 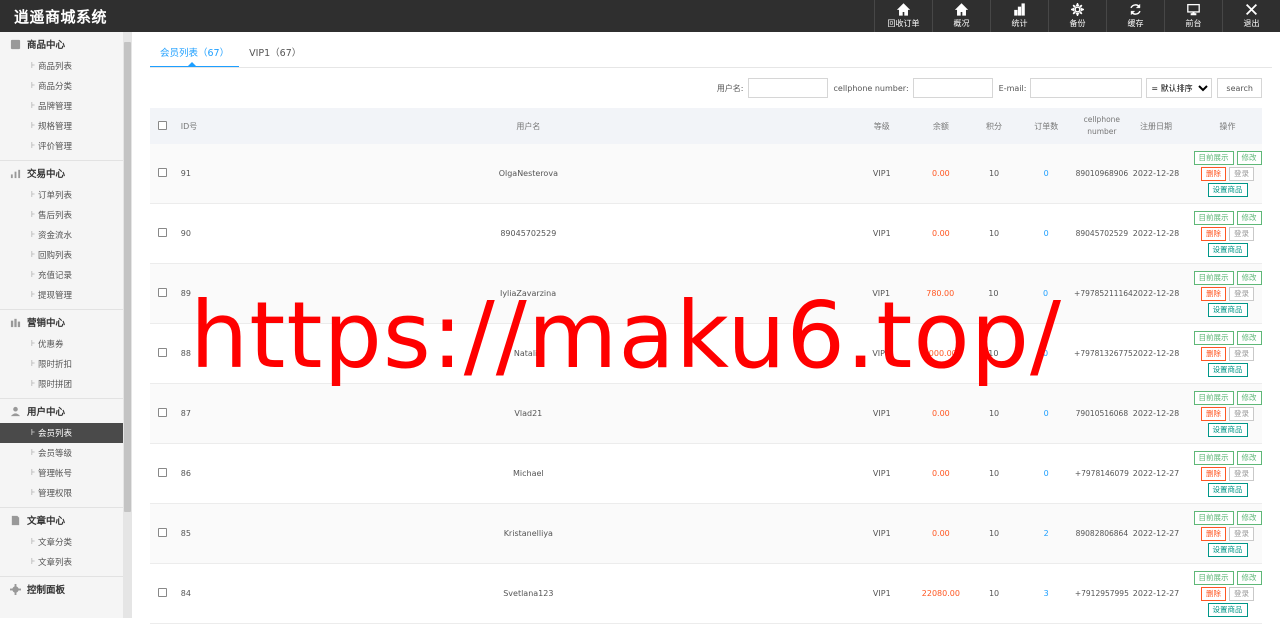 What do you see at coordinates (65, 589) in the screenshot?
I see `sidebar-group-head: 控制面板` at bounding box center [65, 589].